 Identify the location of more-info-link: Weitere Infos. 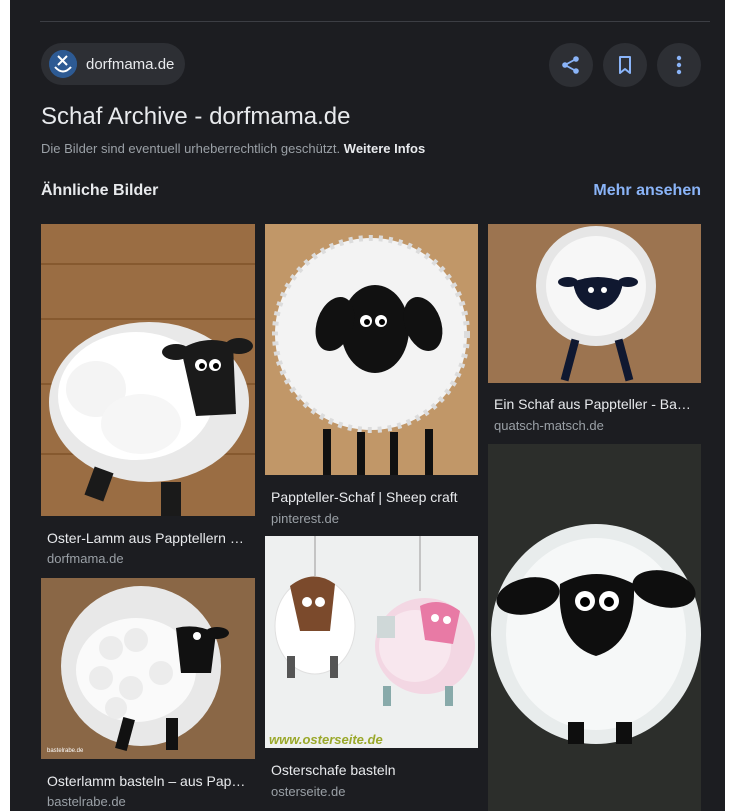
(384, 148).